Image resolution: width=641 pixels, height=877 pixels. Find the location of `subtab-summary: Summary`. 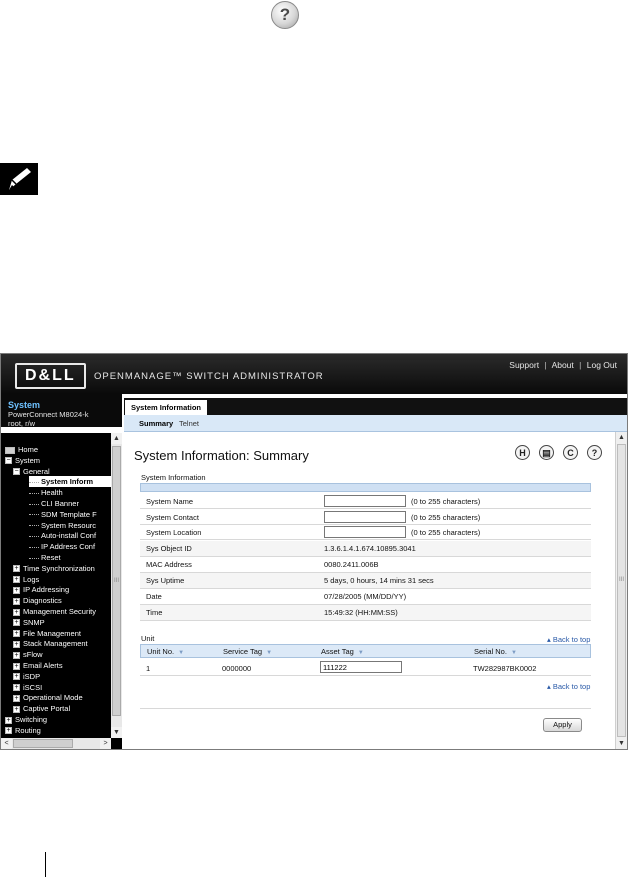

subtab-summary: Summary is located at coordinates (156, 423).